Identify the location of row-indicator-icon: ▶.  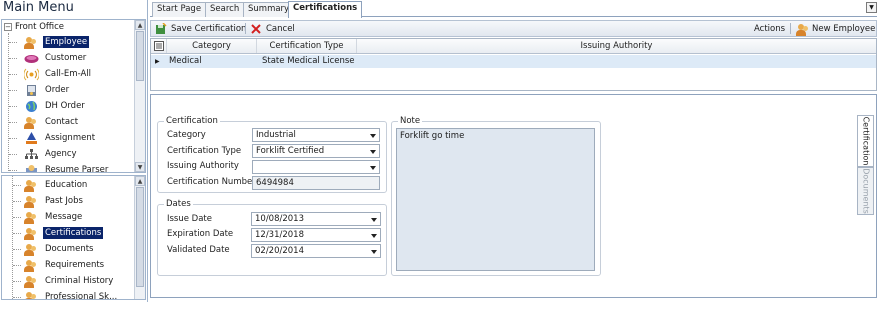
(157, 61).